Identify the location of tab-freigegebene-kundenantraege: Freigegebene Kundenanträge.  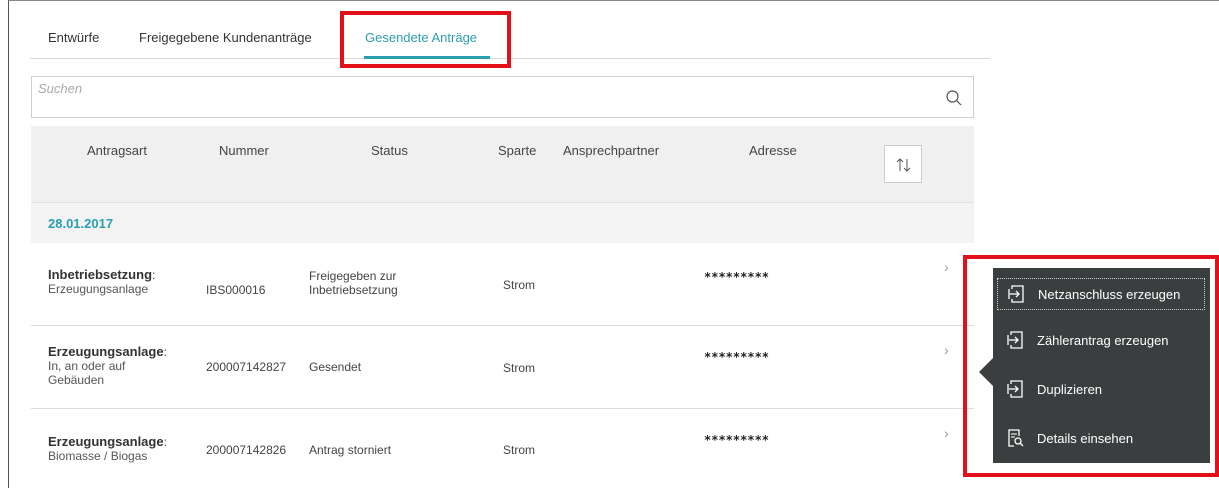
(225, 37).